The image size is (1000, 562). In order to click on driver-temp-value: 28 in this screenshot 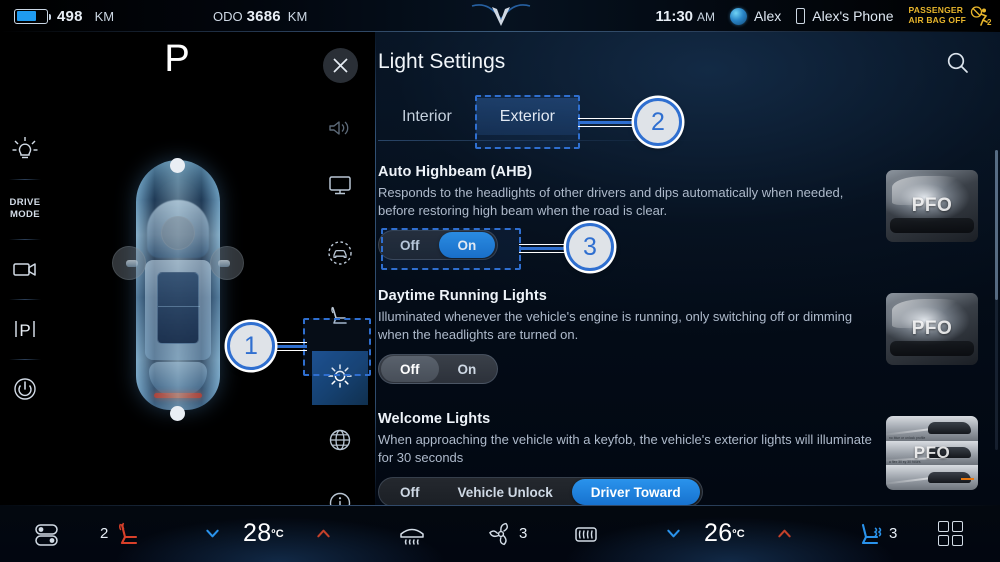, I will do `click(257, 533)`.